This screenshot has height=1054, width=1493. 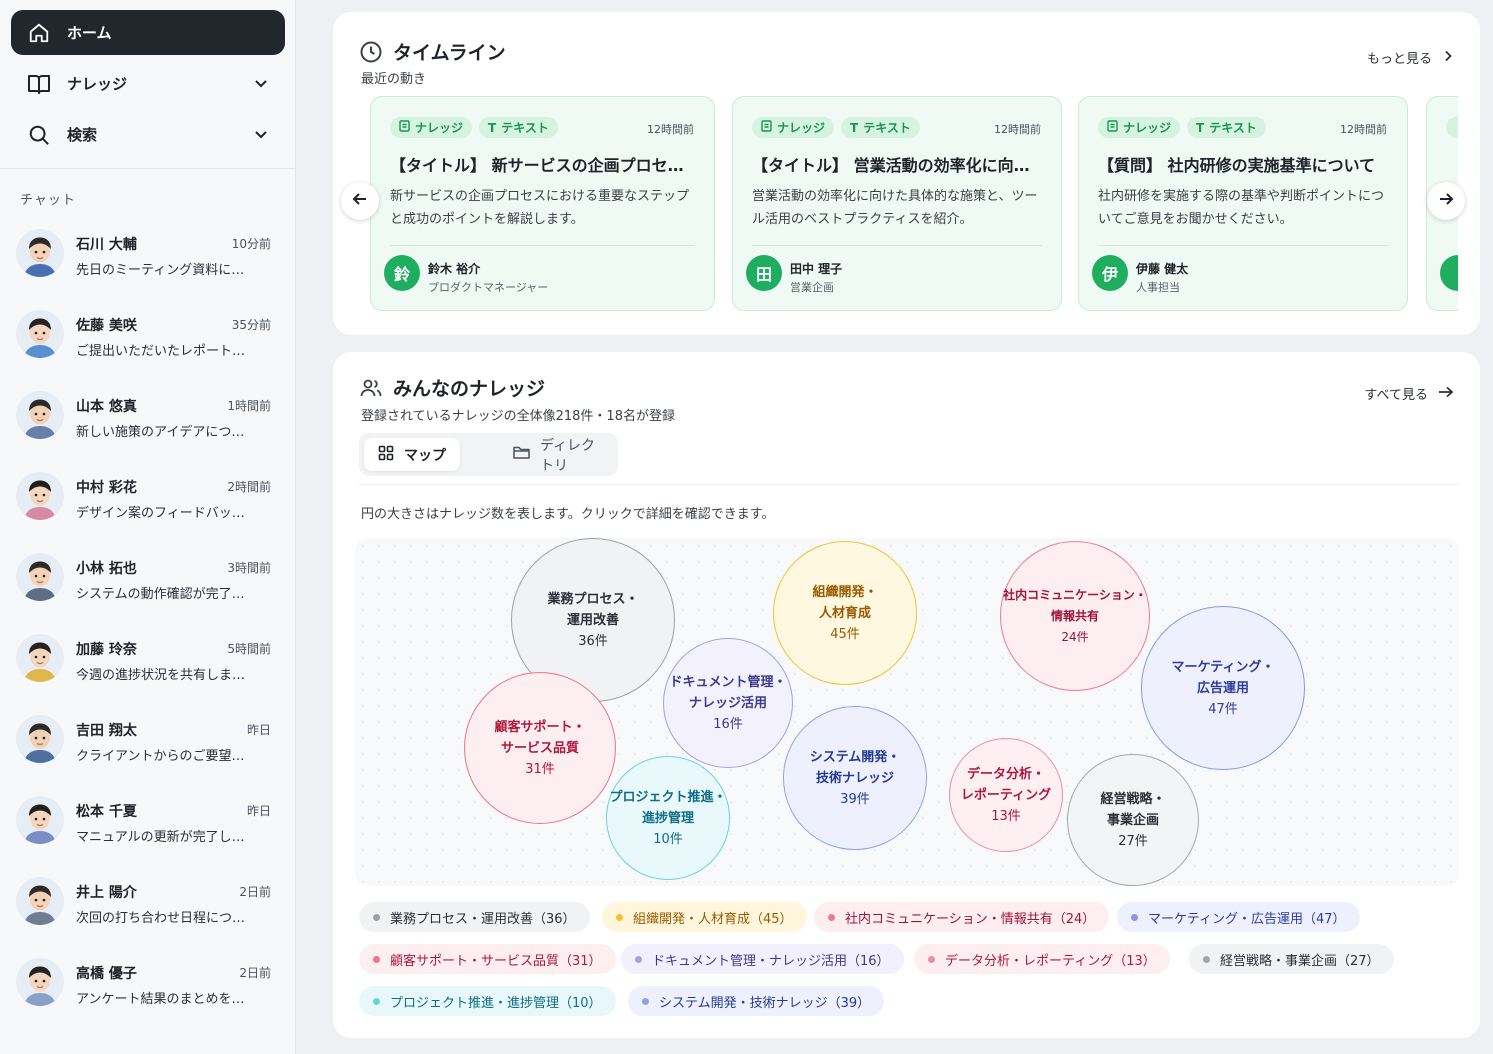 What do you see at coordinates (394, 79) in the screenshot?
I see `timeline-subtitle: 最近の動き` at bounding box center [394, 79].